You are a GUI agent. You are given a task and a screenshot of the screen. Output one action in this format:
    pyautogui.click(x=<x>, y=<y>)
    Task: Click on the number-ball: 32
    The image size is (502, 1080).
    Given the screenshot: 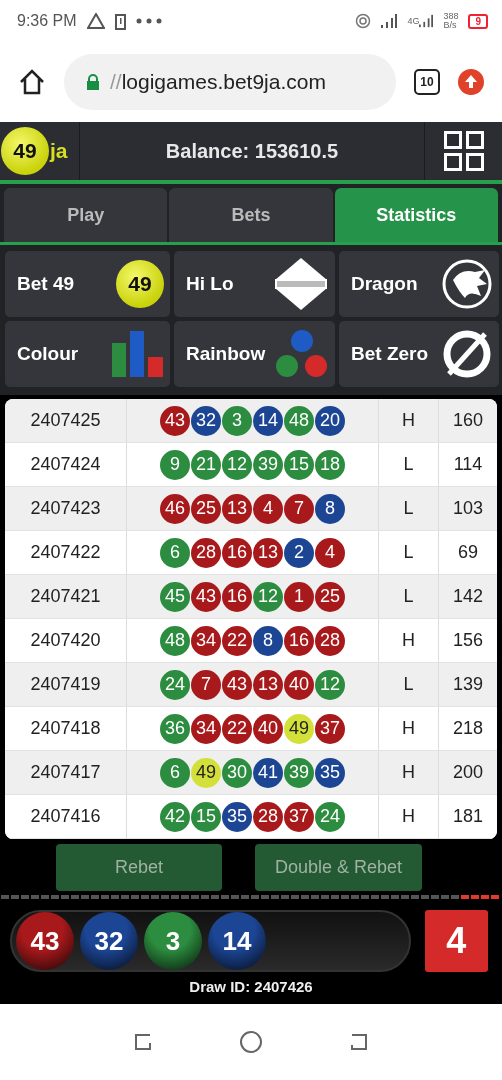 What is the action you would take?
    pyautogui.click(x=206, y=420)
    